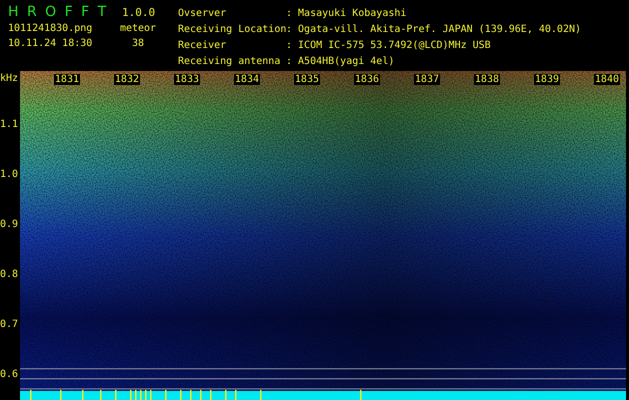 Image resolution: width=629 pixels, height=400 pixels. What do you see at coordinates (138, 12) in the screenshot?
I see `version-label: 1.0.0` at bounding box center [138, 12].